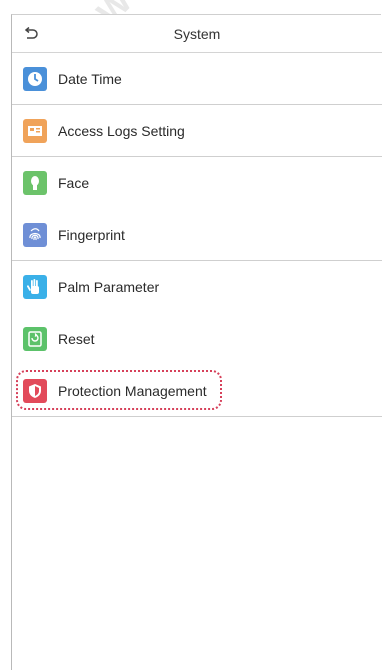  I want to click on menu-item-label: Face, so click(74, 183).